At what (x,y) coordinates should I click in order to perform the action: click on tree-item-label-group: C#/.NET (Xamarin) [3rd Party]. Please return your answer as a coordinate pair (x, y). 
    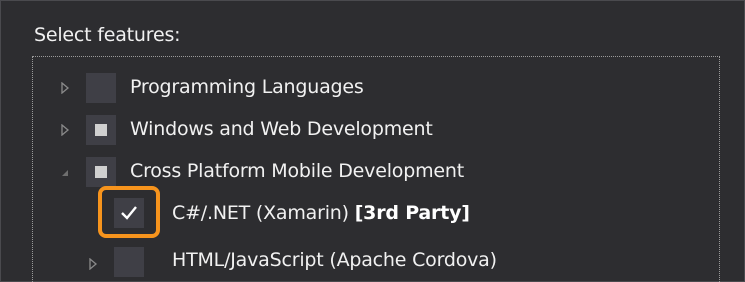
    Looking at the image, I should click on (321, 213).